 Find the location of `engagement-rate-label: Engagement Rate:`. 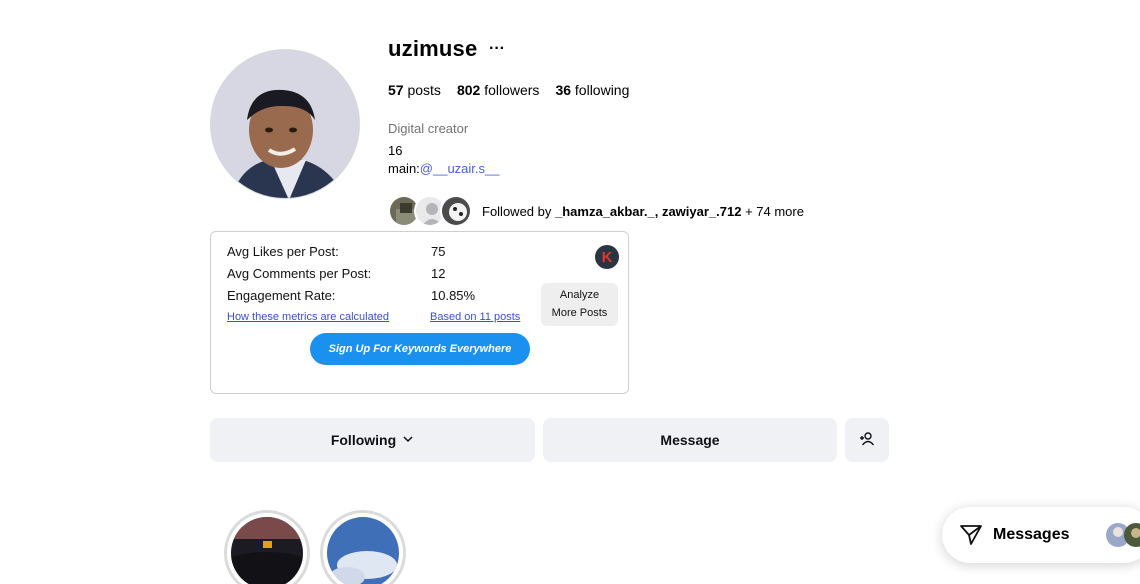

engagement-rate-label: Engagement Rate: is located at coordinates (281, 295).